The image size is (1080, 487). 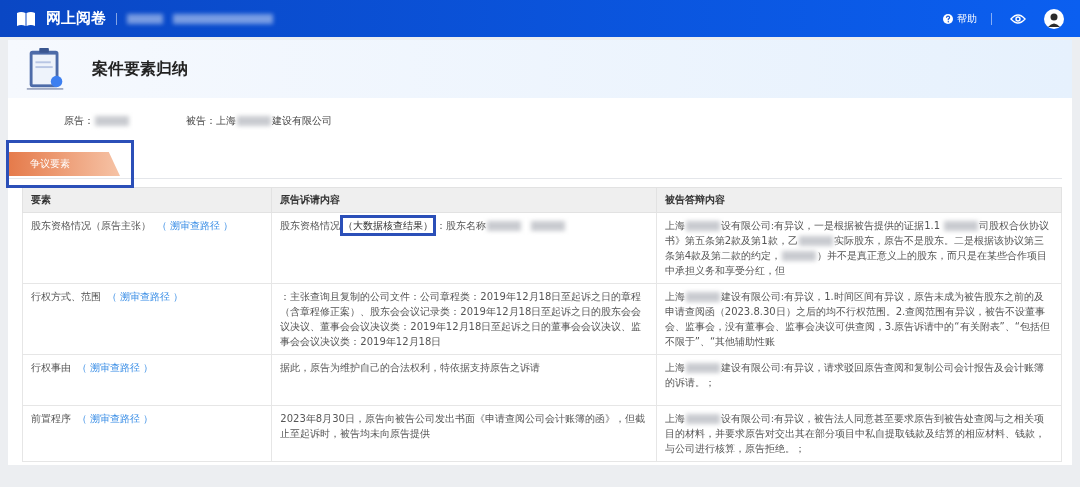 What do you see at coordinates (51, 367) in the screenshot?
I see `element-name: 行权事由` at bounding box center [51, 367].